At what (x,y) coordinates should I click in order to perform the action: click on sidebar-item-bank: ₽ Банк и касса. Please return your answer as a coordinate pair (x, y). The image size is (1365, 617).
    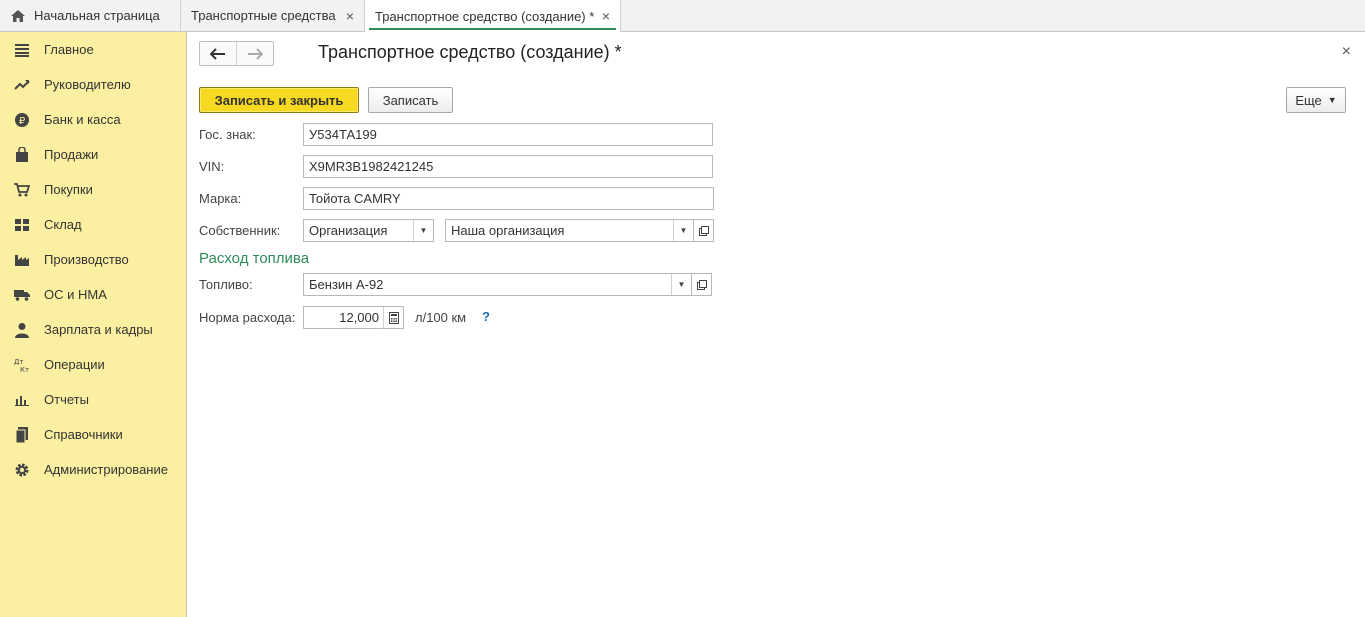
    Looking at the image, I should click on (93, 119).